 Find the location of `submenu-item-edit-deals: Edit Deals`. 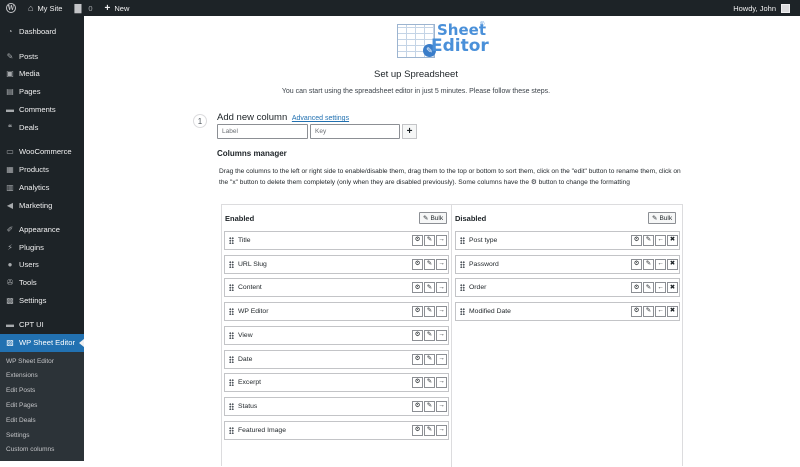

submenu-item-edit-deals: Edit Deals is located at coordinates (42, 421).